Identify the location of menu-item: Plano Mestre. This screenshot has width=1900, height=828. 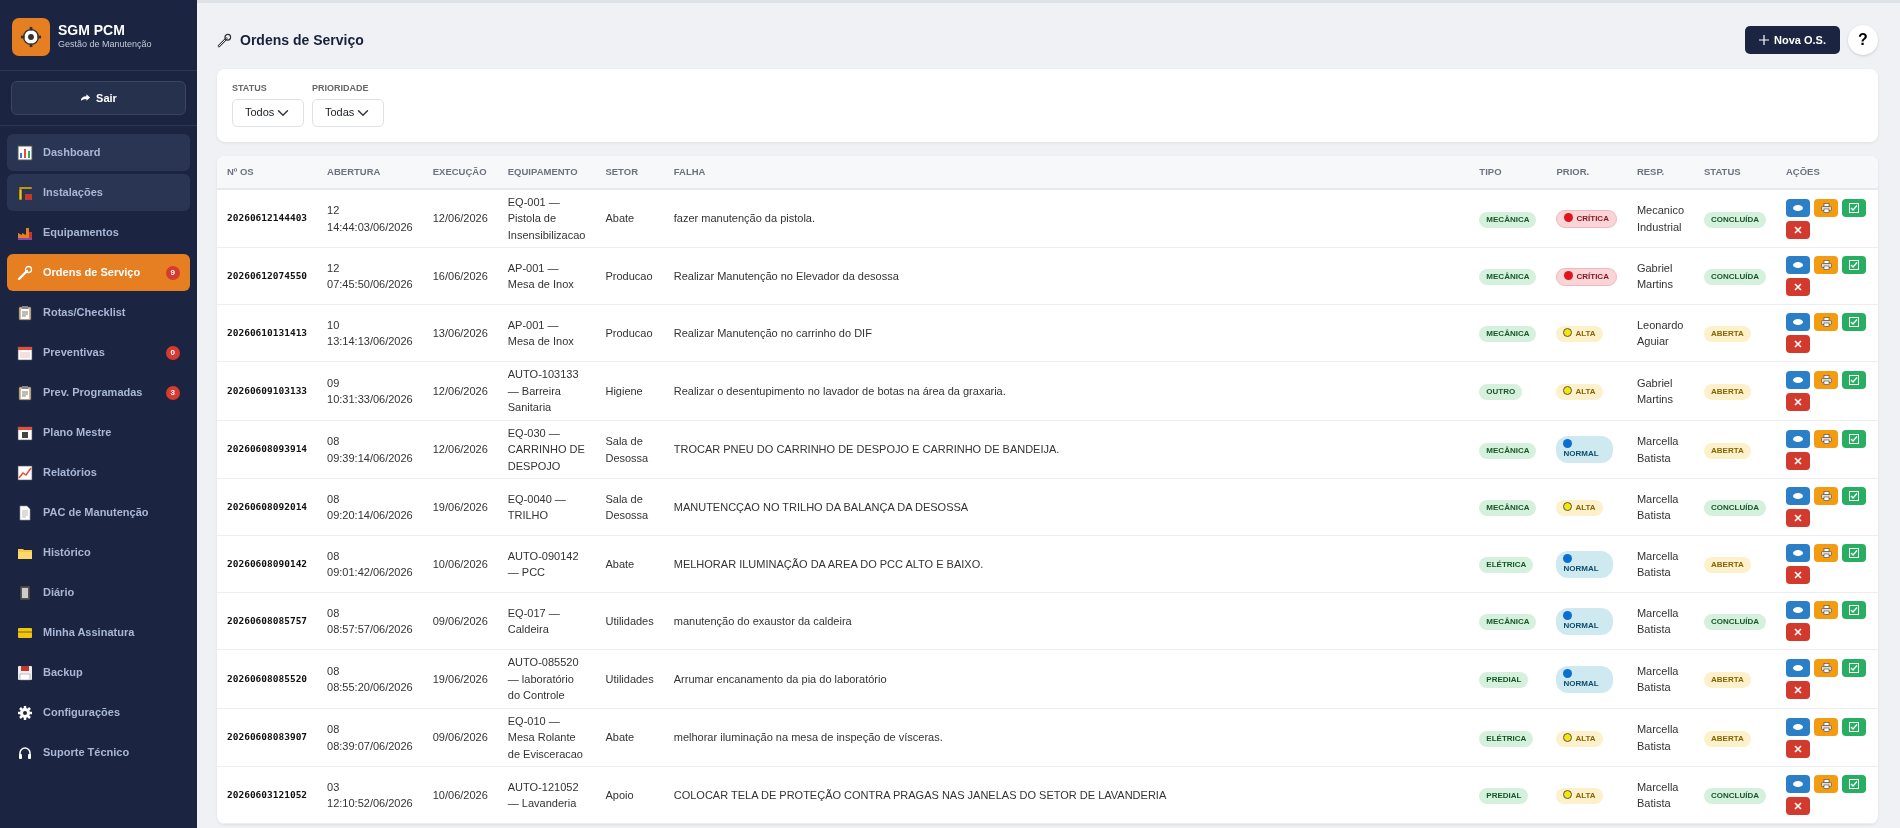
(98, 432).